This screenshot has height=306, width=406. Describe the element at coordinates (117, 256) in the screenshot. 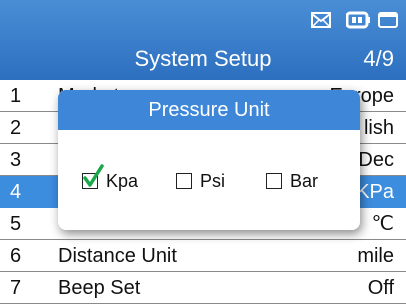

I see `row-label: Distance Unit` at that location.